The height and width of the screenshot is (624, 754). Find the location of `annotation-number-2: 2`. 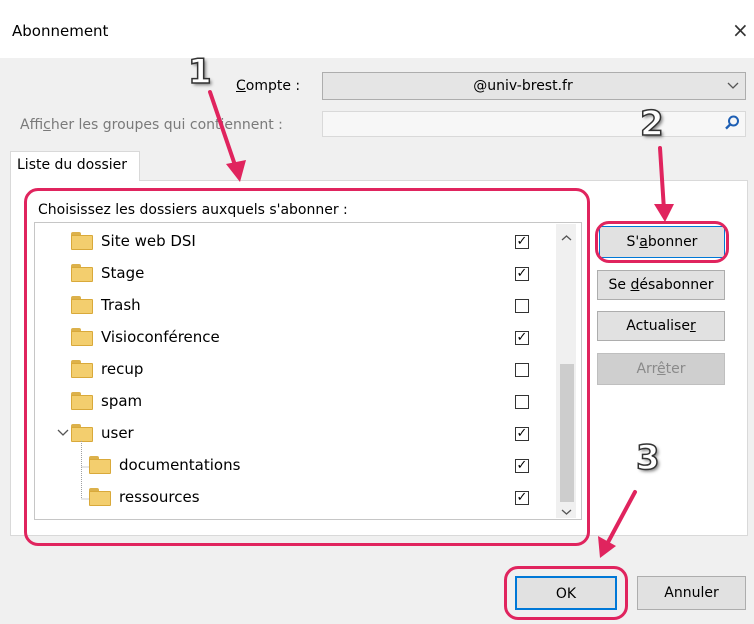

annotation-number-2: 2 is located at coordinates (651, 124).